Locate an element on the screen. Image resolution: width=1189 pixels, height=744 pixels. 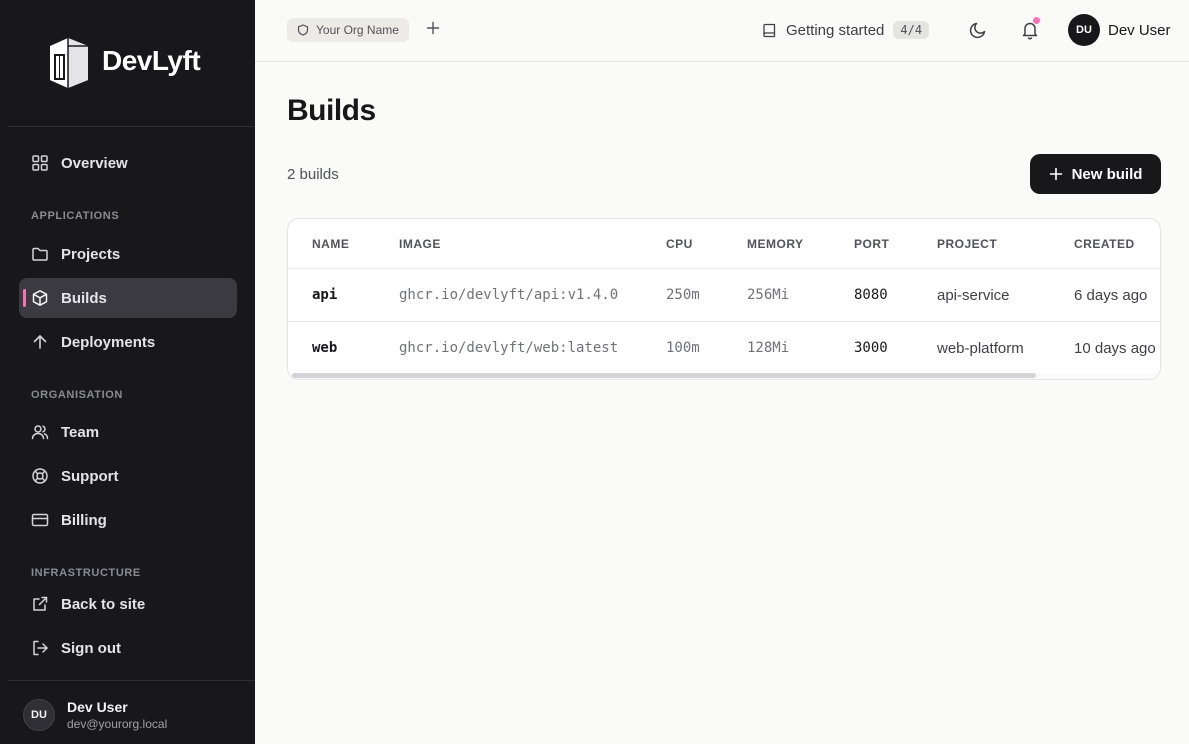
sidebar-item-sign-out: Sign out is located at coordinates (128, 648).